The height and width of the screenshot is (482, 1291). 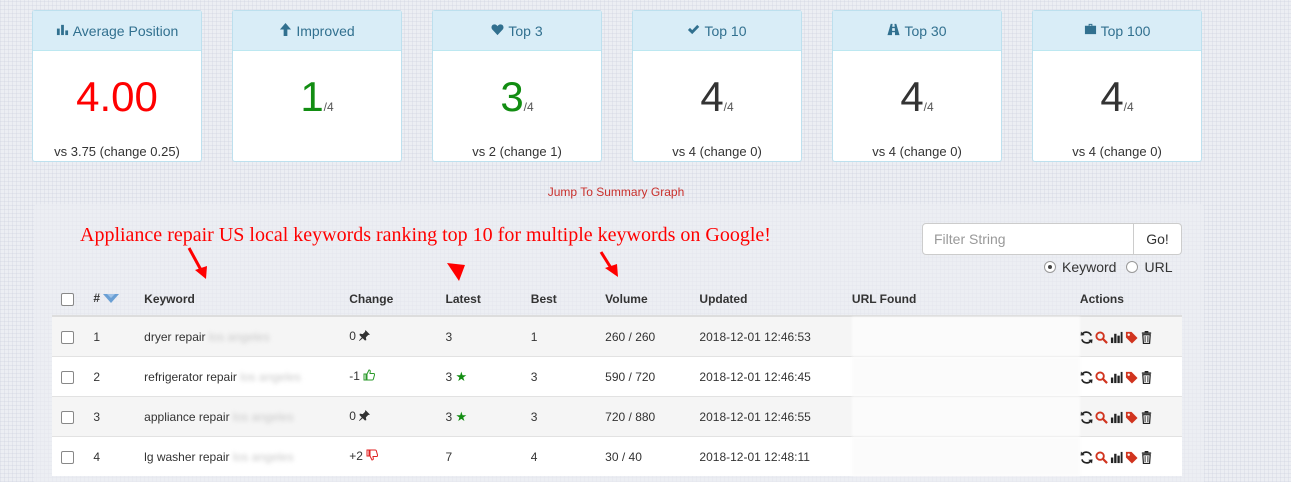 What do you see at coordinates (652, 376) in the screenshot?
I see `row-volume: 590 / 720` at bounding box center [652, 376].